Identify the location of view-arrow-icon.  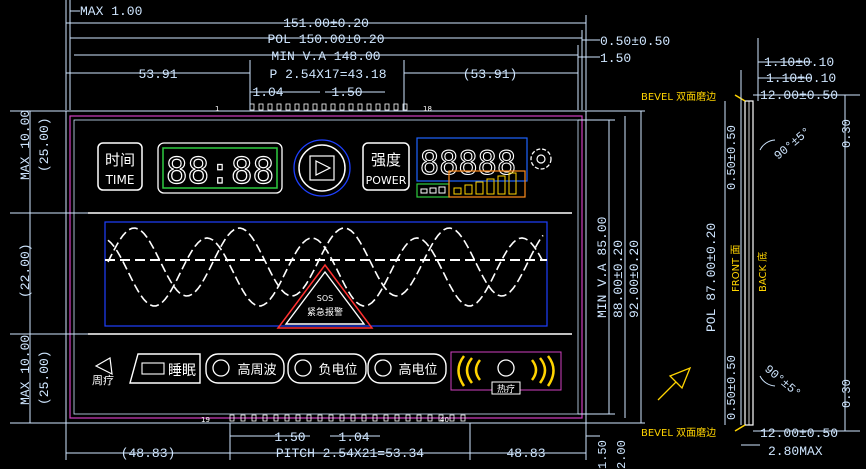
(674, 383).